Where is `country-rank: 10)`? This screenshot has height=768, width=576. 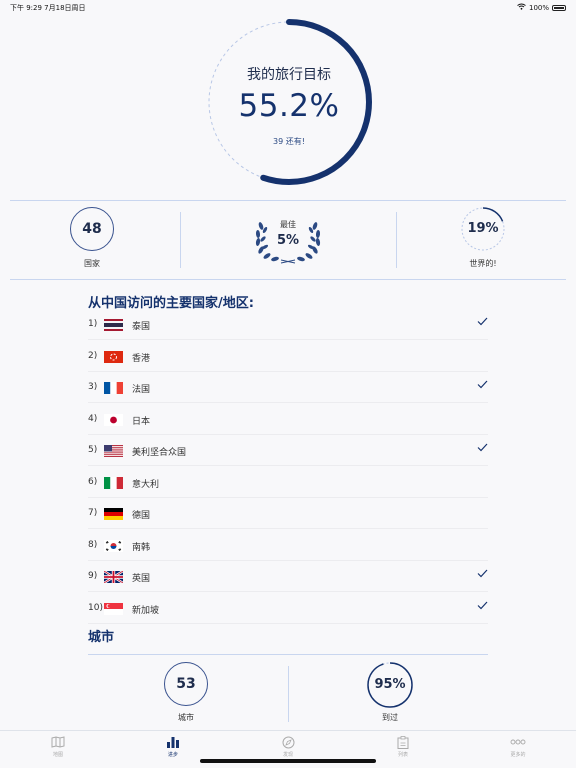 country-rank: 10) is located at coordinates (95, 607).